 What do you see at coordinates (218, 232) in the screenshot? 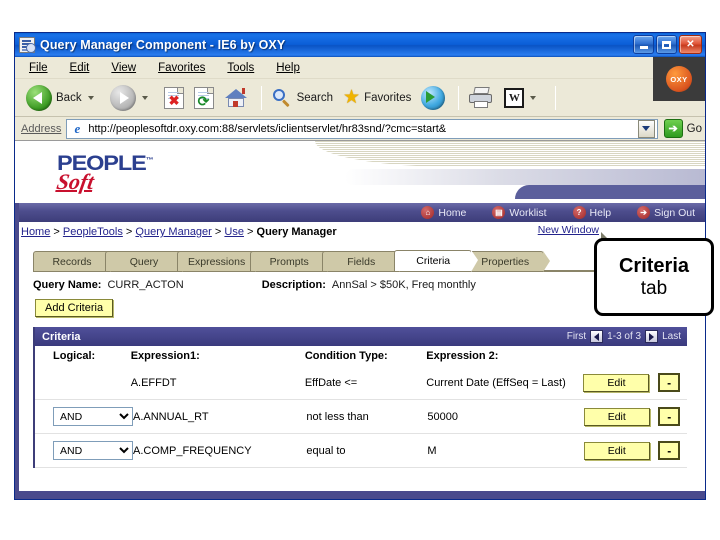
I see `breadcrumb-sep-3: >` at bounding box center [218, 232].